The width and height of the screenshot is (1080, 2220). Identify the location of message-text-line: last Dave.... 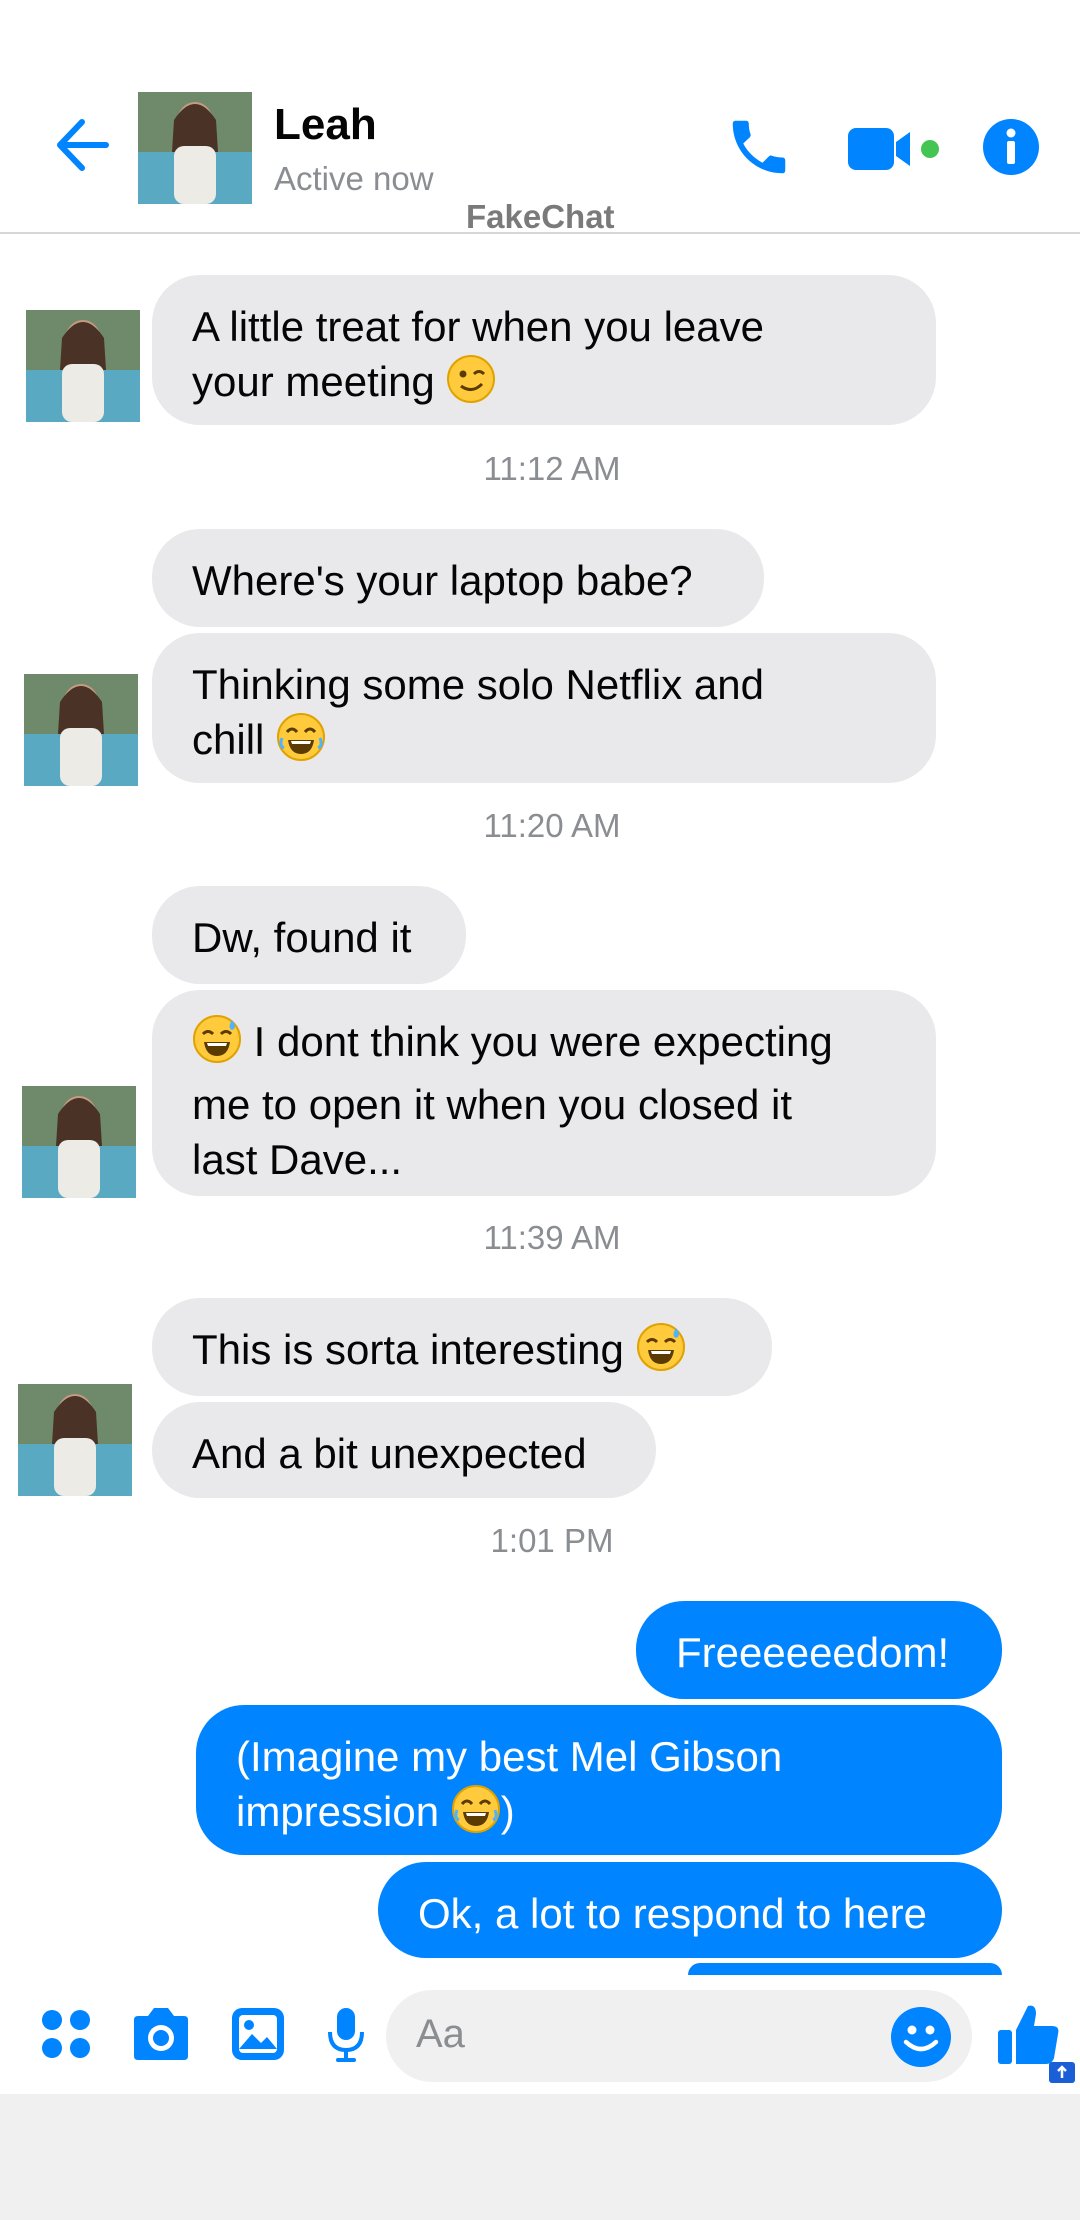
(297, 1159).